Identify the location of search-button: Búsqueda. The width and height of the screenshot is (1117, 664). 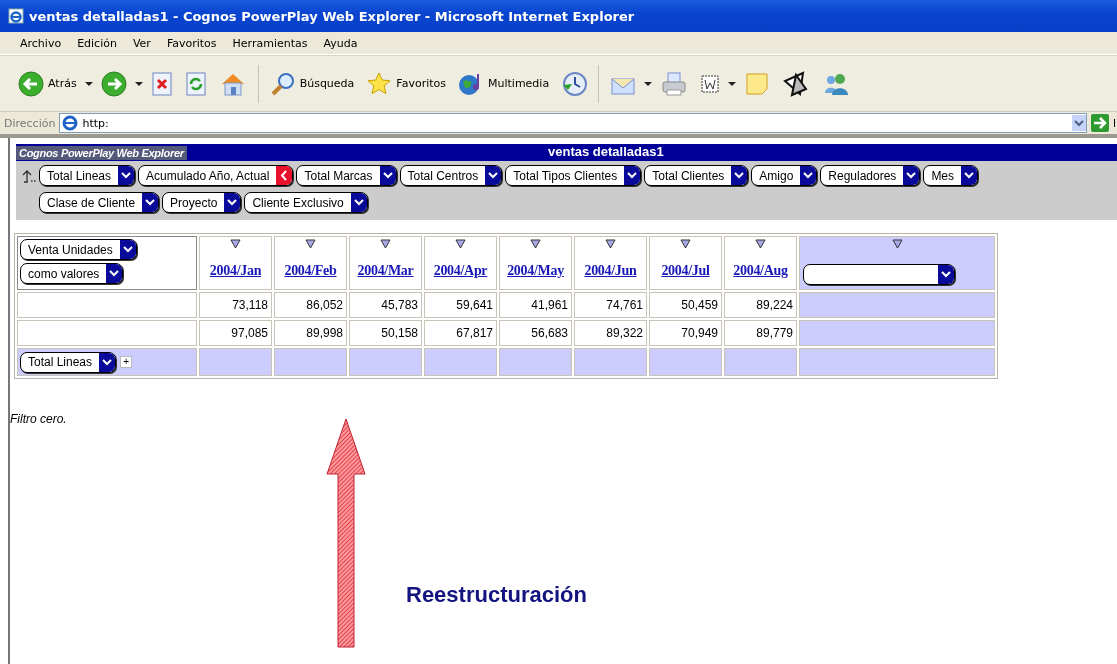
(312, 83).